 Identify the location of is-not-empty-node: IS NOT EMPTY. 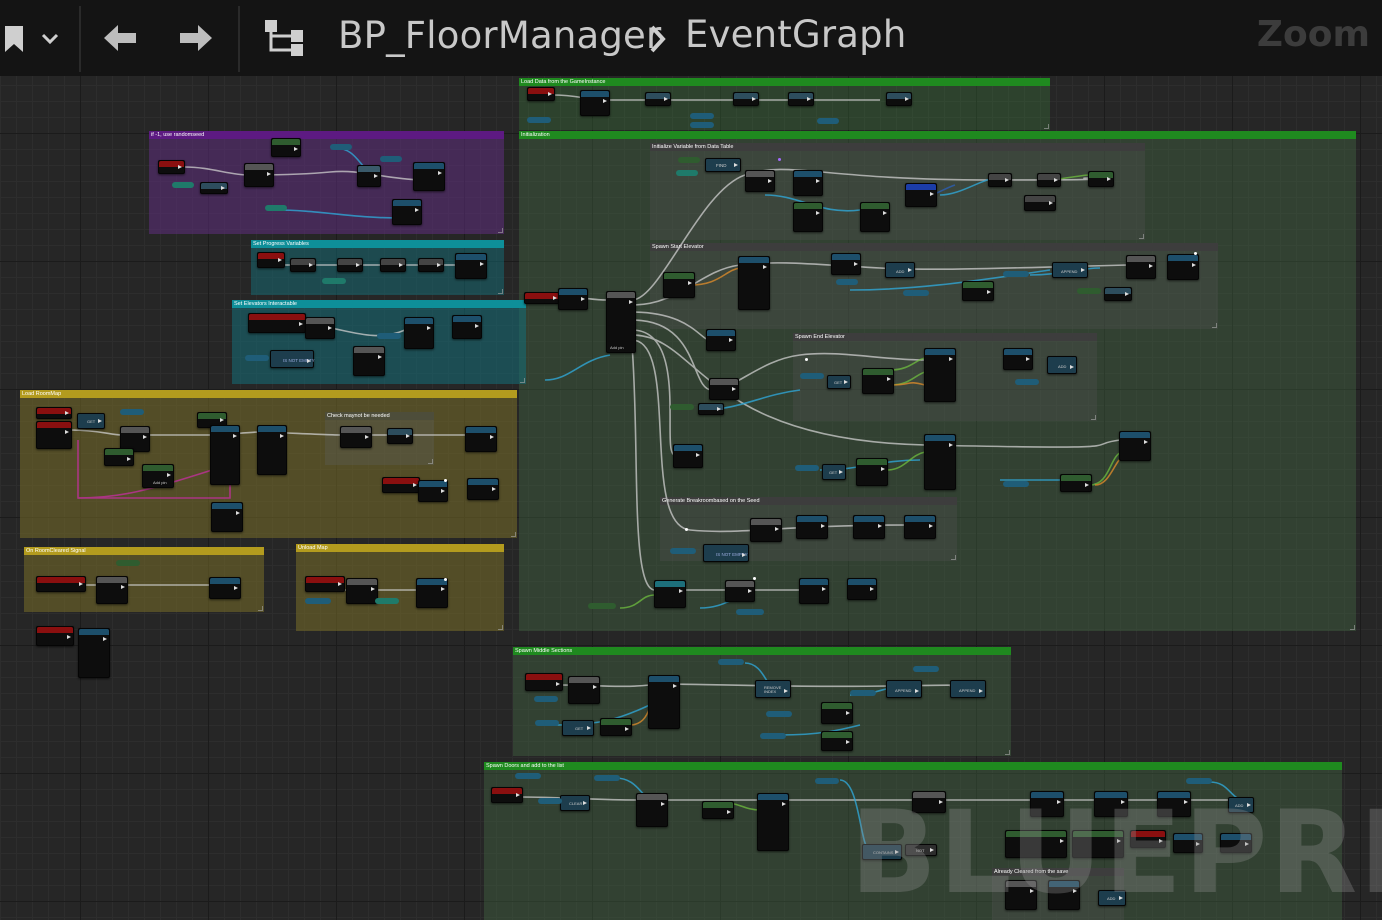
(292, 359).